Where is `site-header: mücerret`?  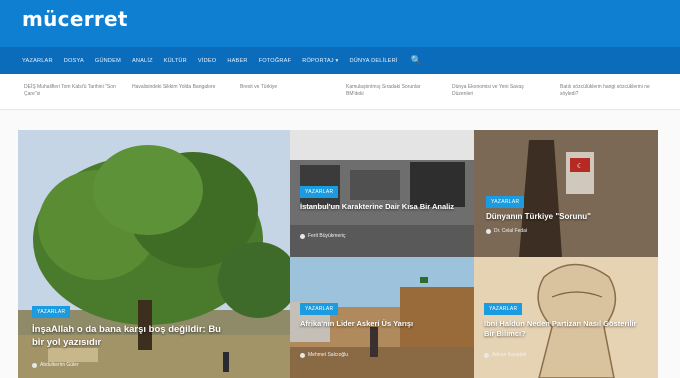 site-header: mücerret is located at coordinates (340, 23).